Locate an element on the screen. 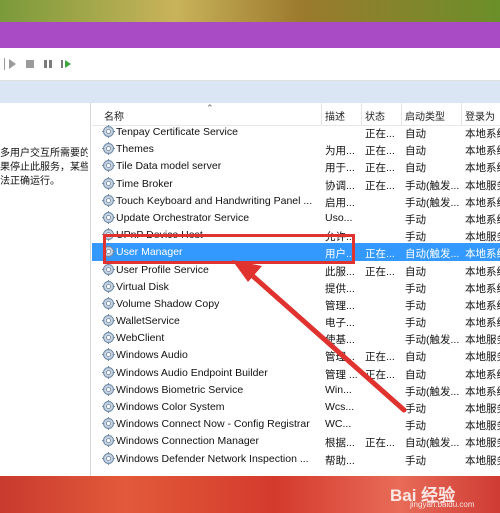 The height and width of the screenshot is (513, 500). toolbar is located at coordinates (250, 64).